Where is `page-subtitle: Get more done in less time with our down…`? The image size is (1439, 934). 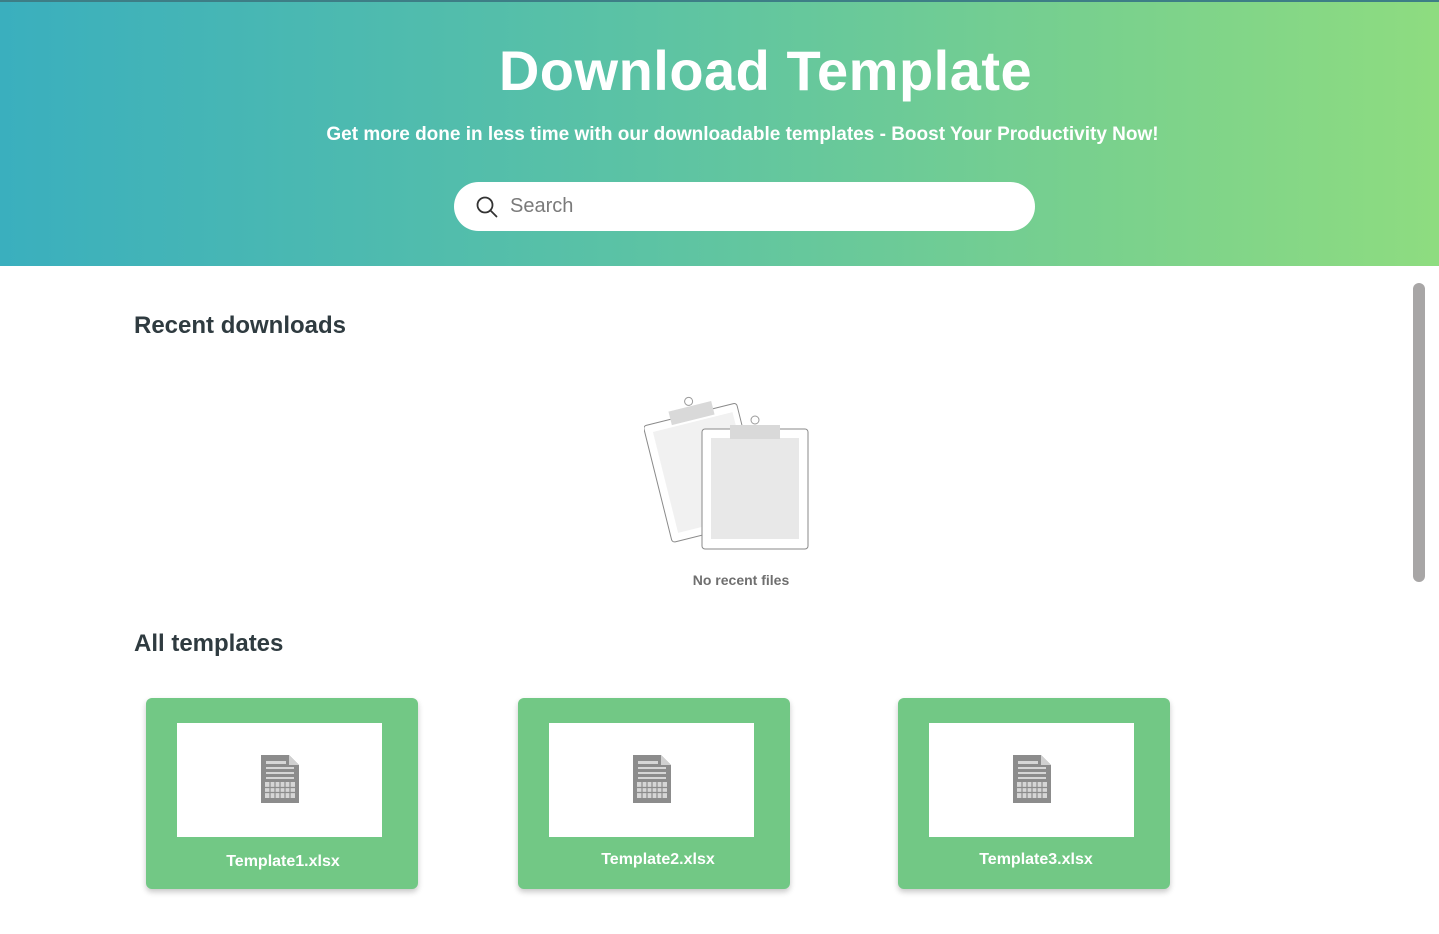
page-subtitle: Get more done in less time with our down… is located at coordinates (742, 134).